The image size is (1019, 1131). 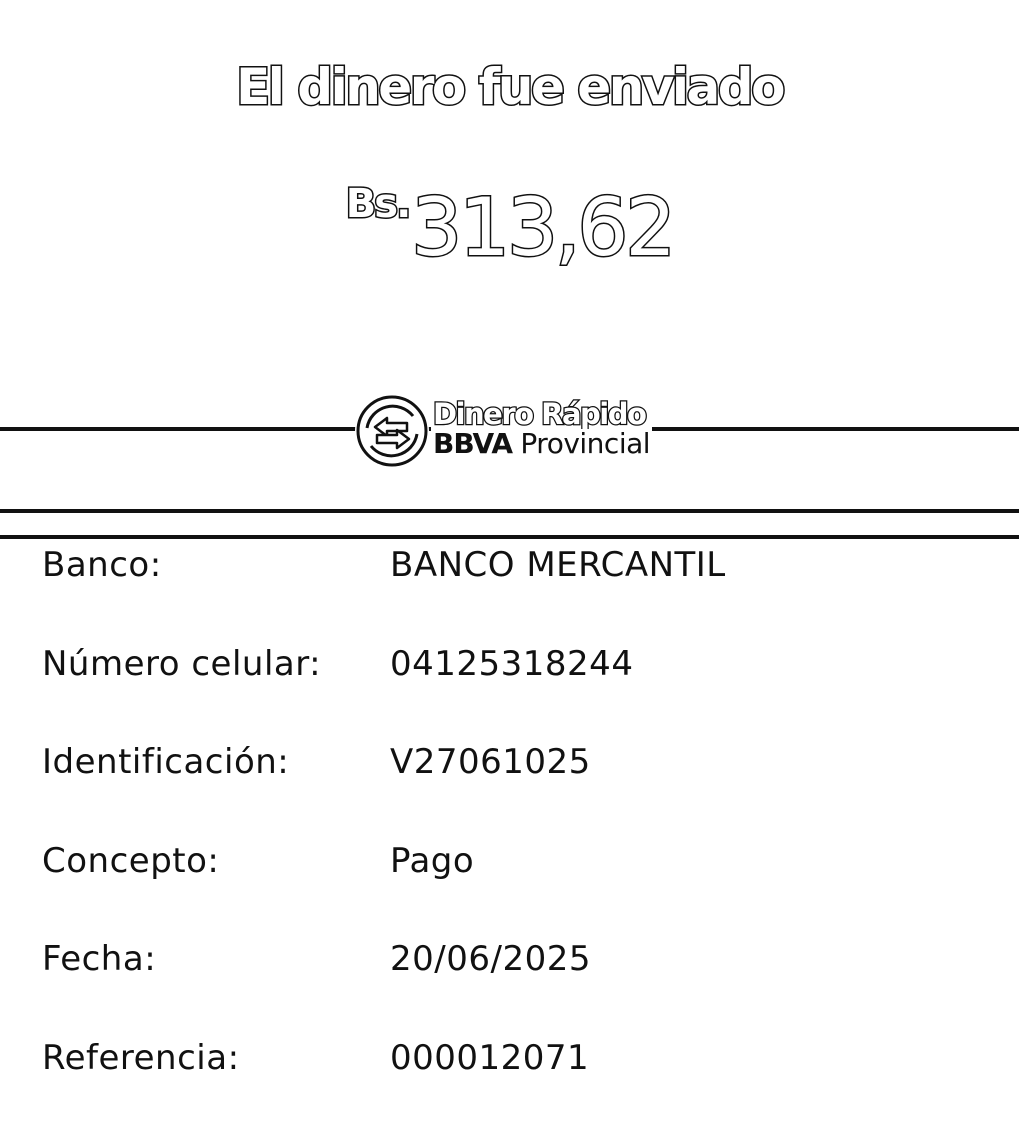 I want to click on transfer-amount: Bs.313,62, so click(x=509, y=228).